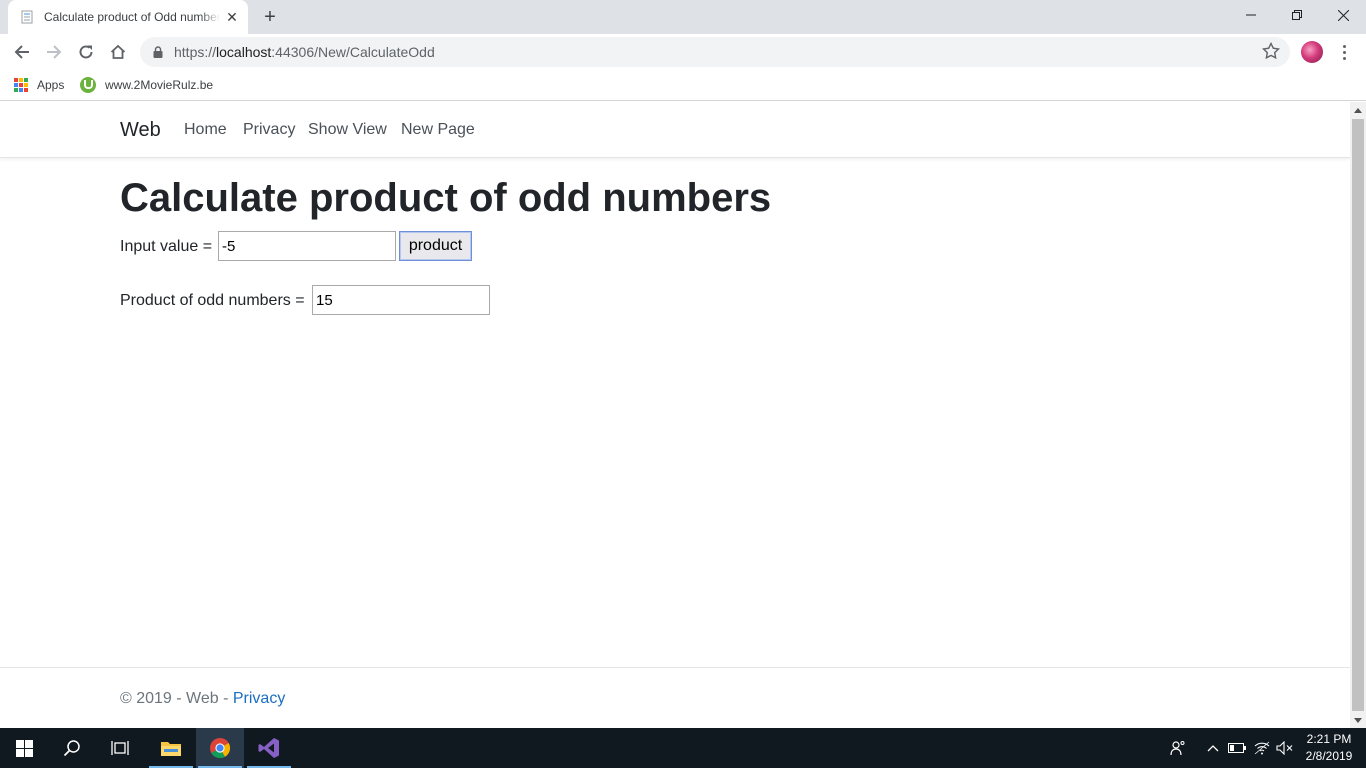 The height and width of the screenshot is (768, 1366). Describe the element at coordinates (1213, 748) in the screenshot. I see `show-hidden-icons-icon` at that location.